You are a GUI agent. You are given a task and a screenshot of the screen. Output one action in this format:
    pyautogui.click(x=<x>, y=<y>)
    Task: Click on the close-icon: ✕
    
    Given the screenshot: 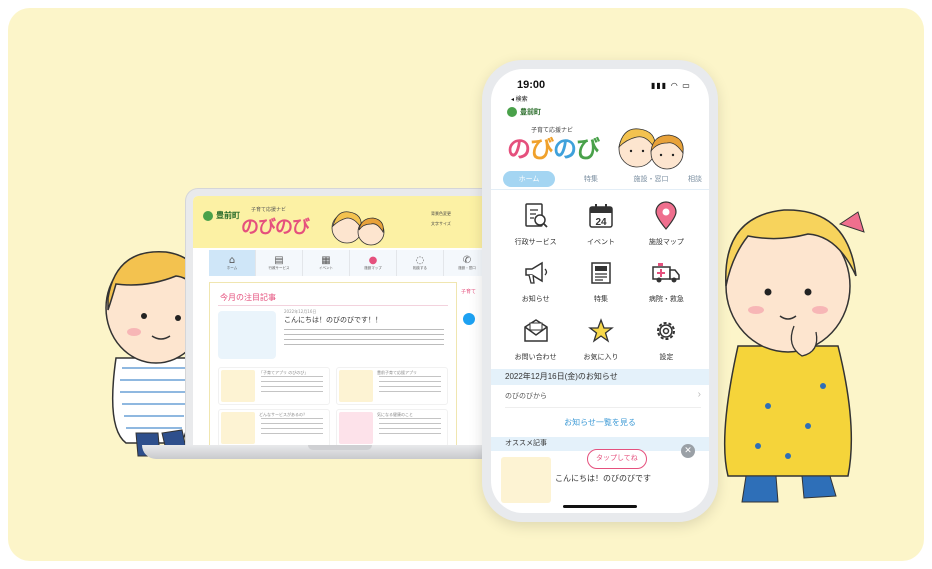 What is the action you would take?
    pyautogui.click(x=688, y=451)
    